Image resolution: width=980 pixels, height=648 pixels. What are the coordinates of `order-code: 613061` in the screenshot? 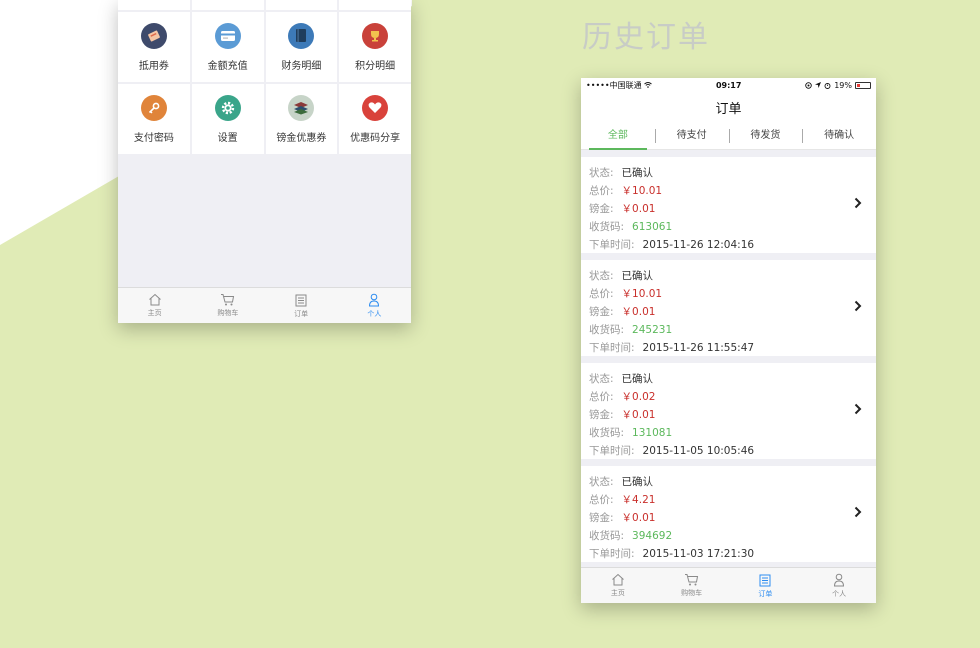 It's located at (652, 227).